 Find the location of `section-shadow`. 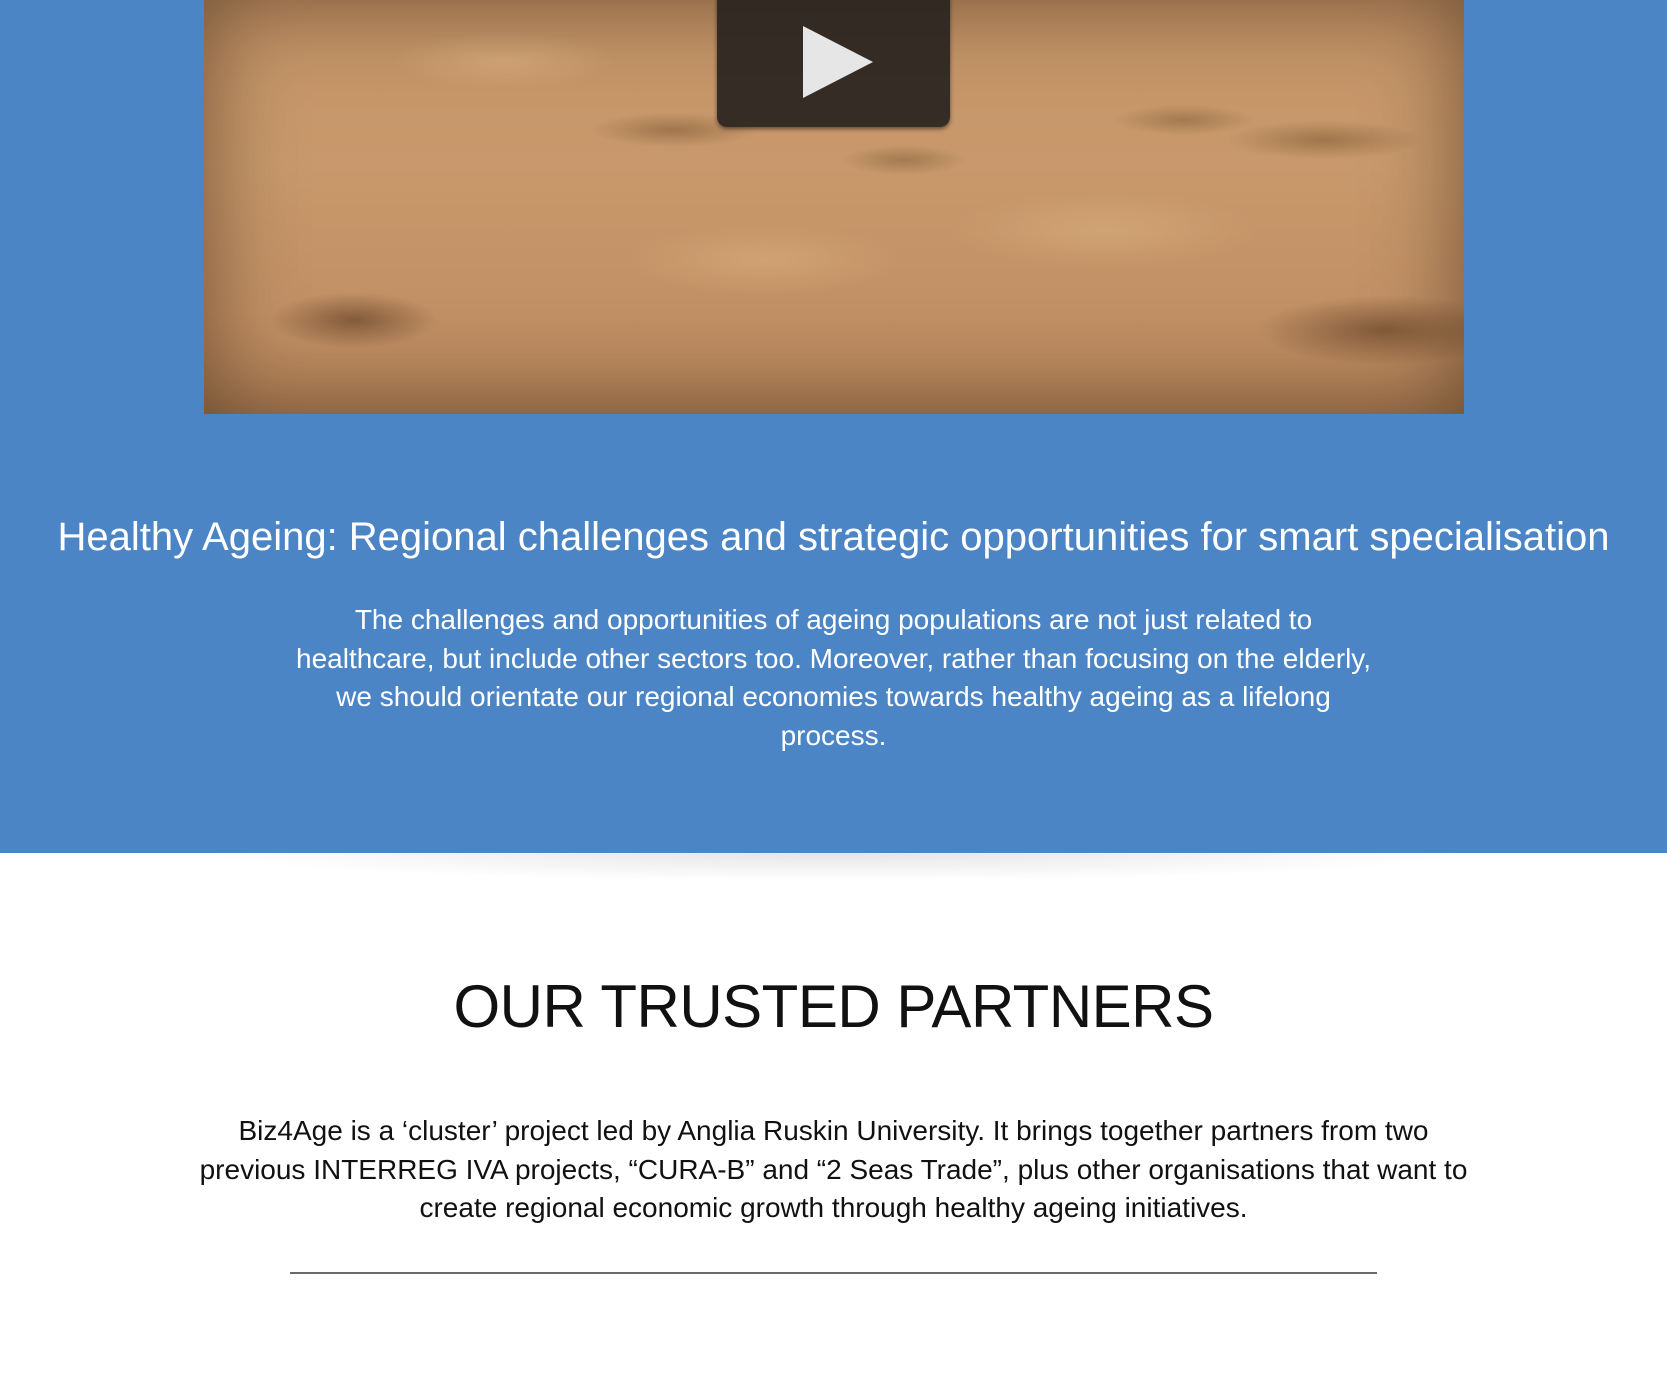

section-shadow is located at coordinates (833, 873).